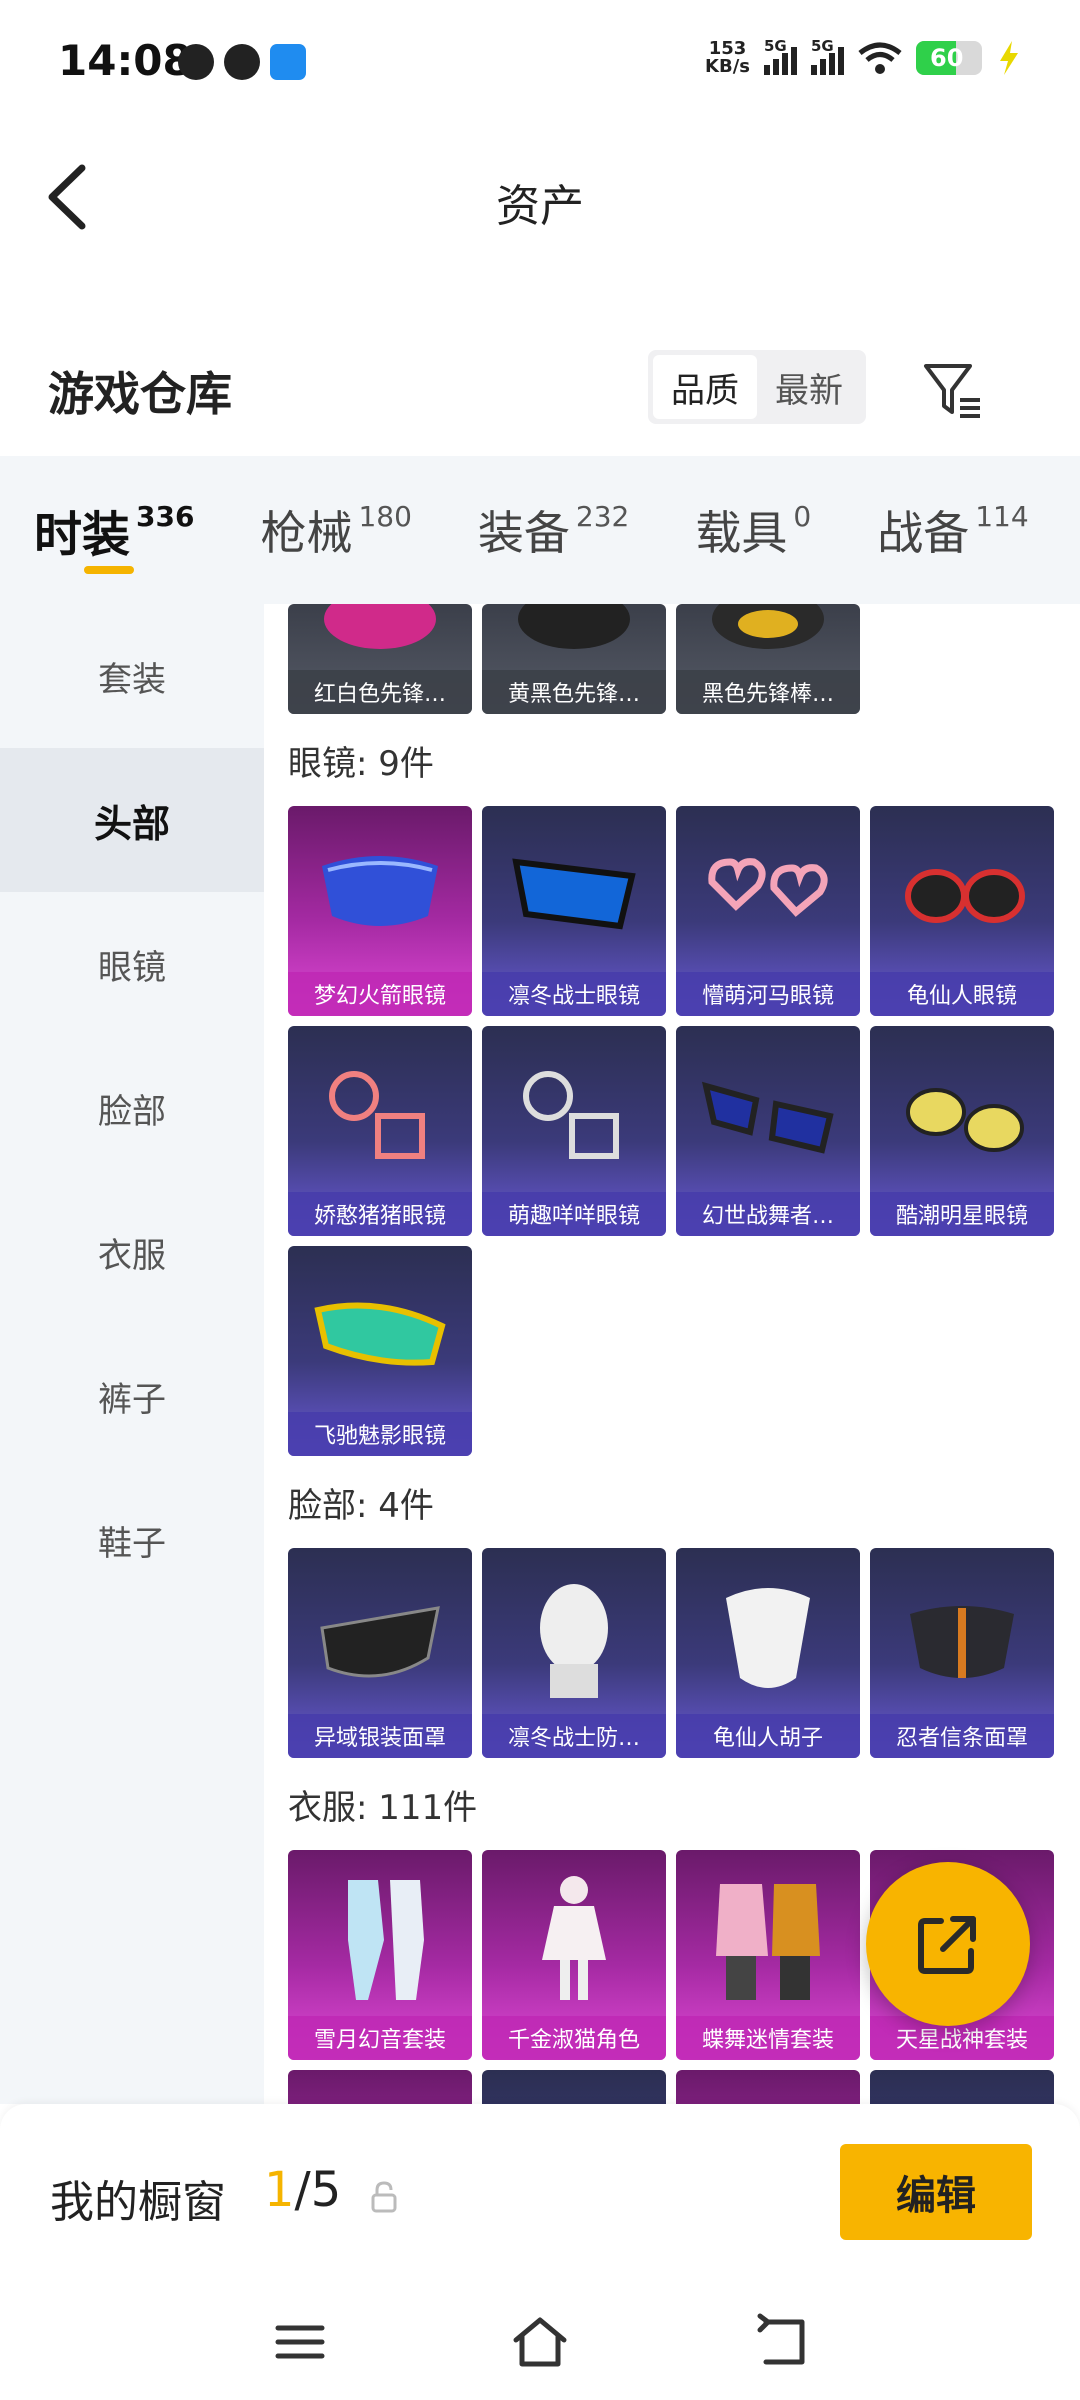  I want to click on item-card: 娇憨猪猪眼镜, so click(380, 1131).